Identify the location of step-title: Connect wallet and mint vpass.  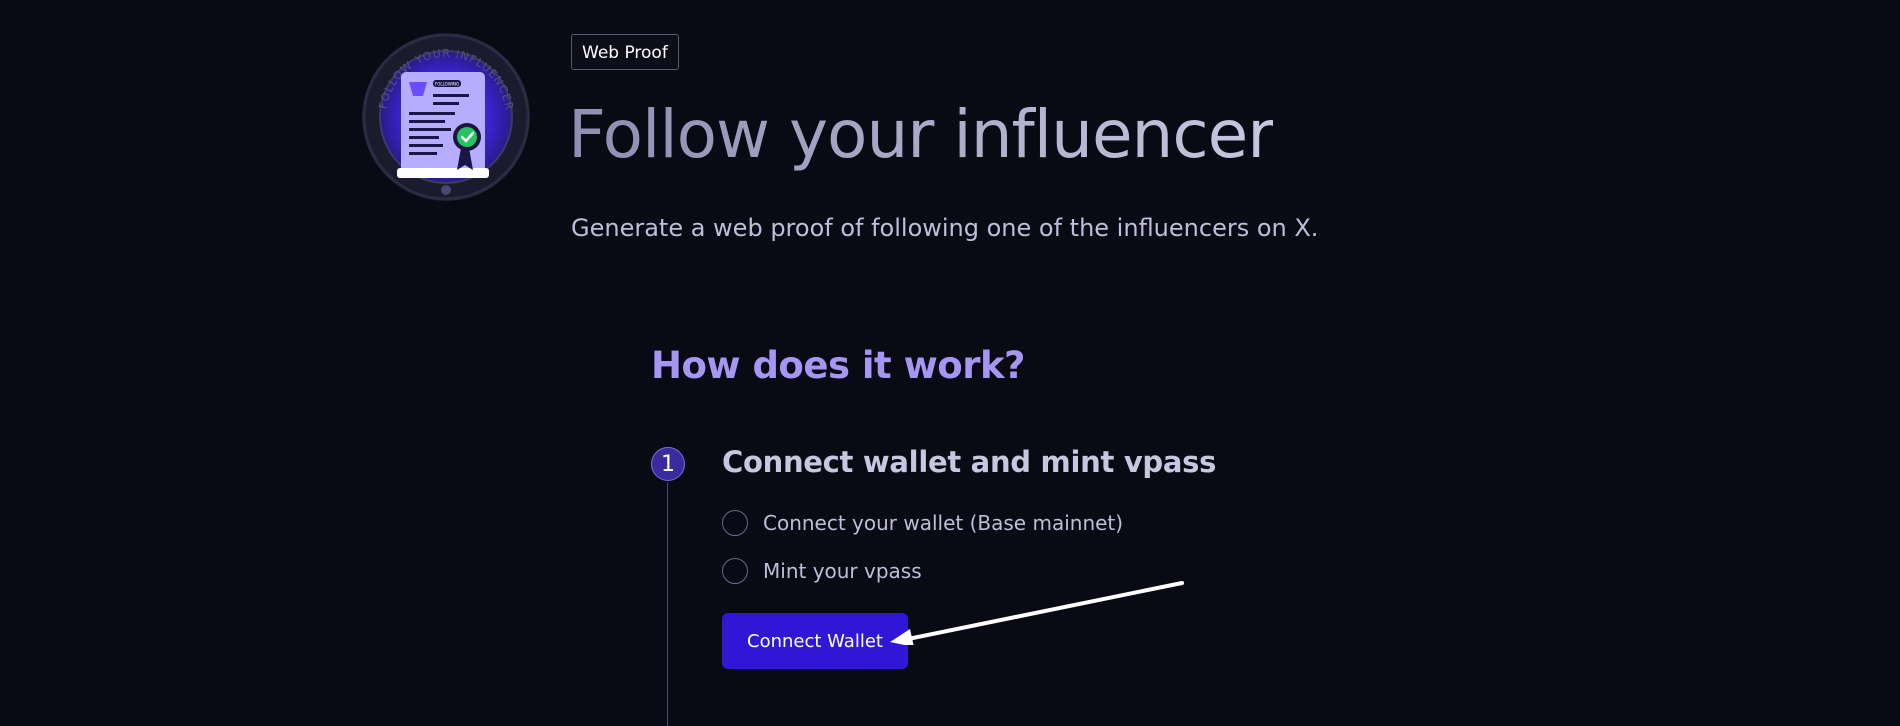
(969, 462).